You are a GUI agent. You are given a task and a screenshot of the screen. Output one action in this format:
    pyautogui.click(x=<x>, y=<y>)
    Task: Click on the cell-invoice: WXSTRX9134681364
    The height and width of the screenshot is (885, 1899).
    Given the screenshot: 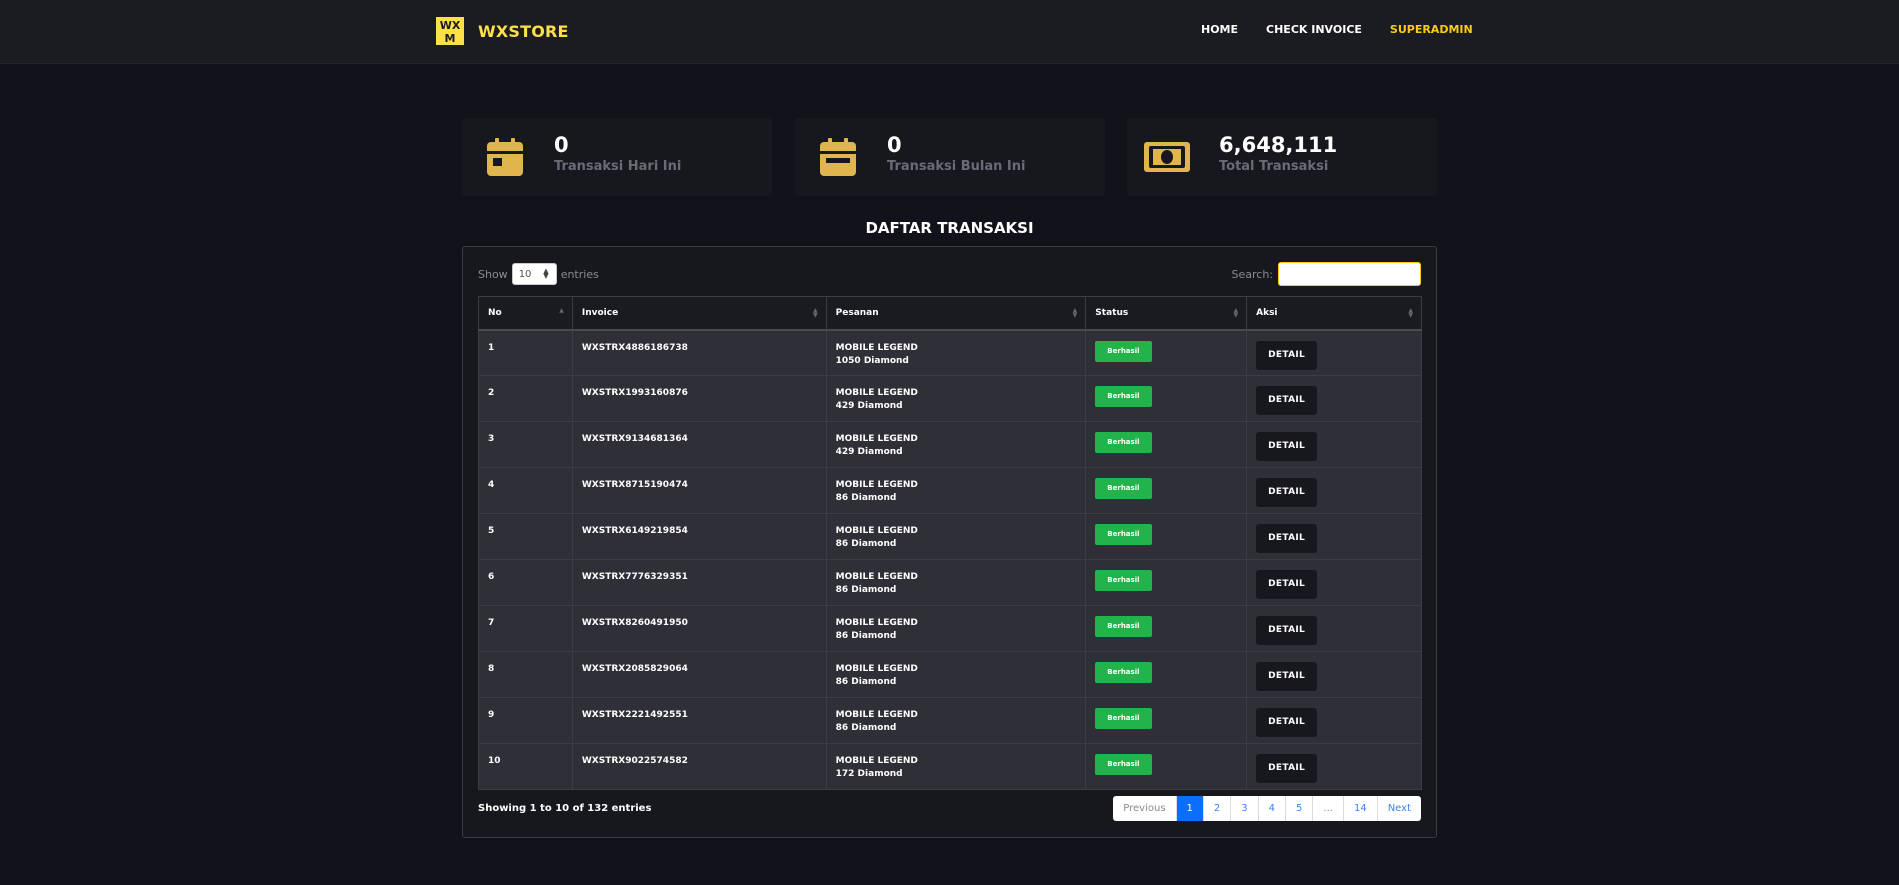 What is the action you would take?
    pyautogui.click(x=699, y=444)
    